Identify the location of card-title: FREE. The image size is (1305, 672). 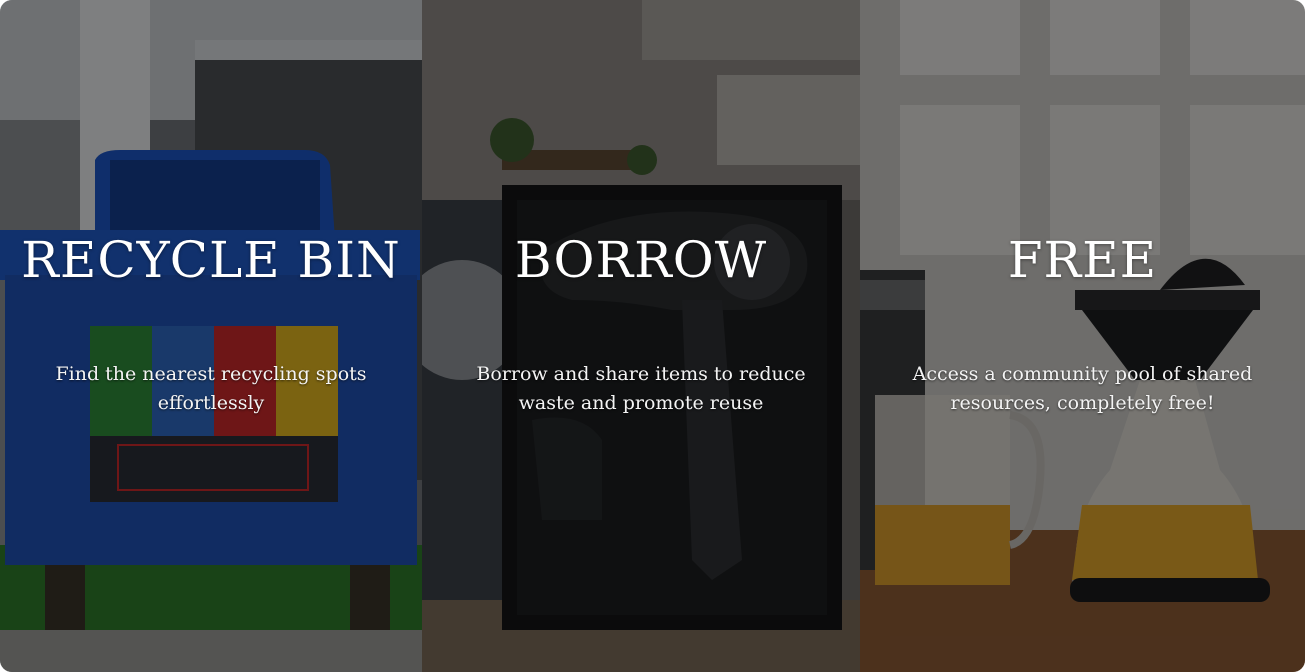
(1082, 260).